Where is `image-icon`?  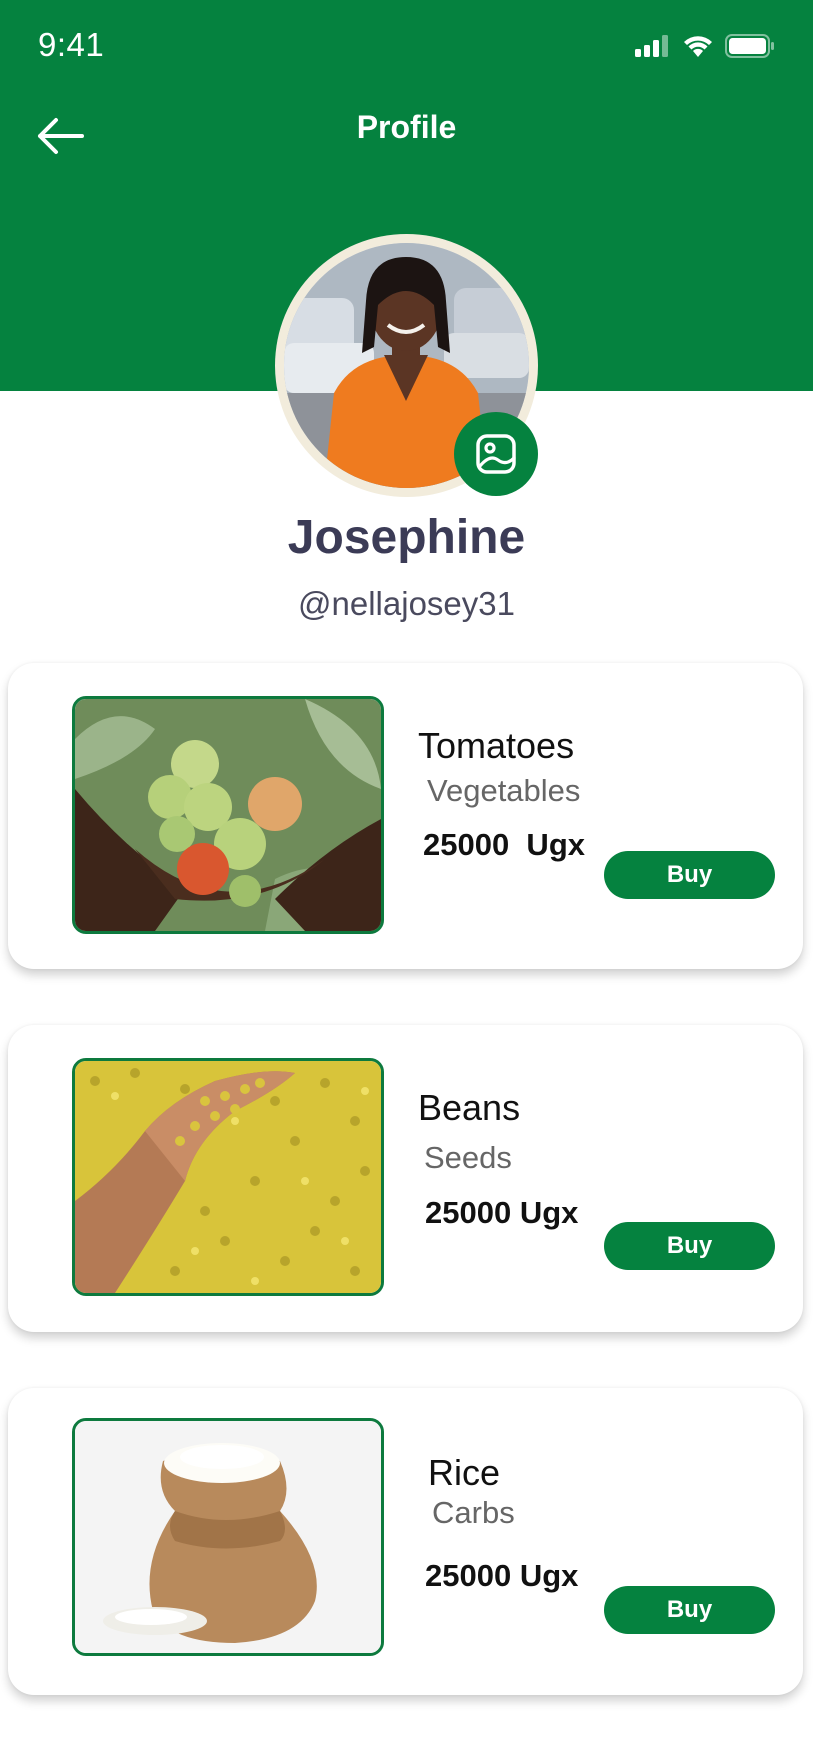 image-icon is located at coordinates (496, 454).